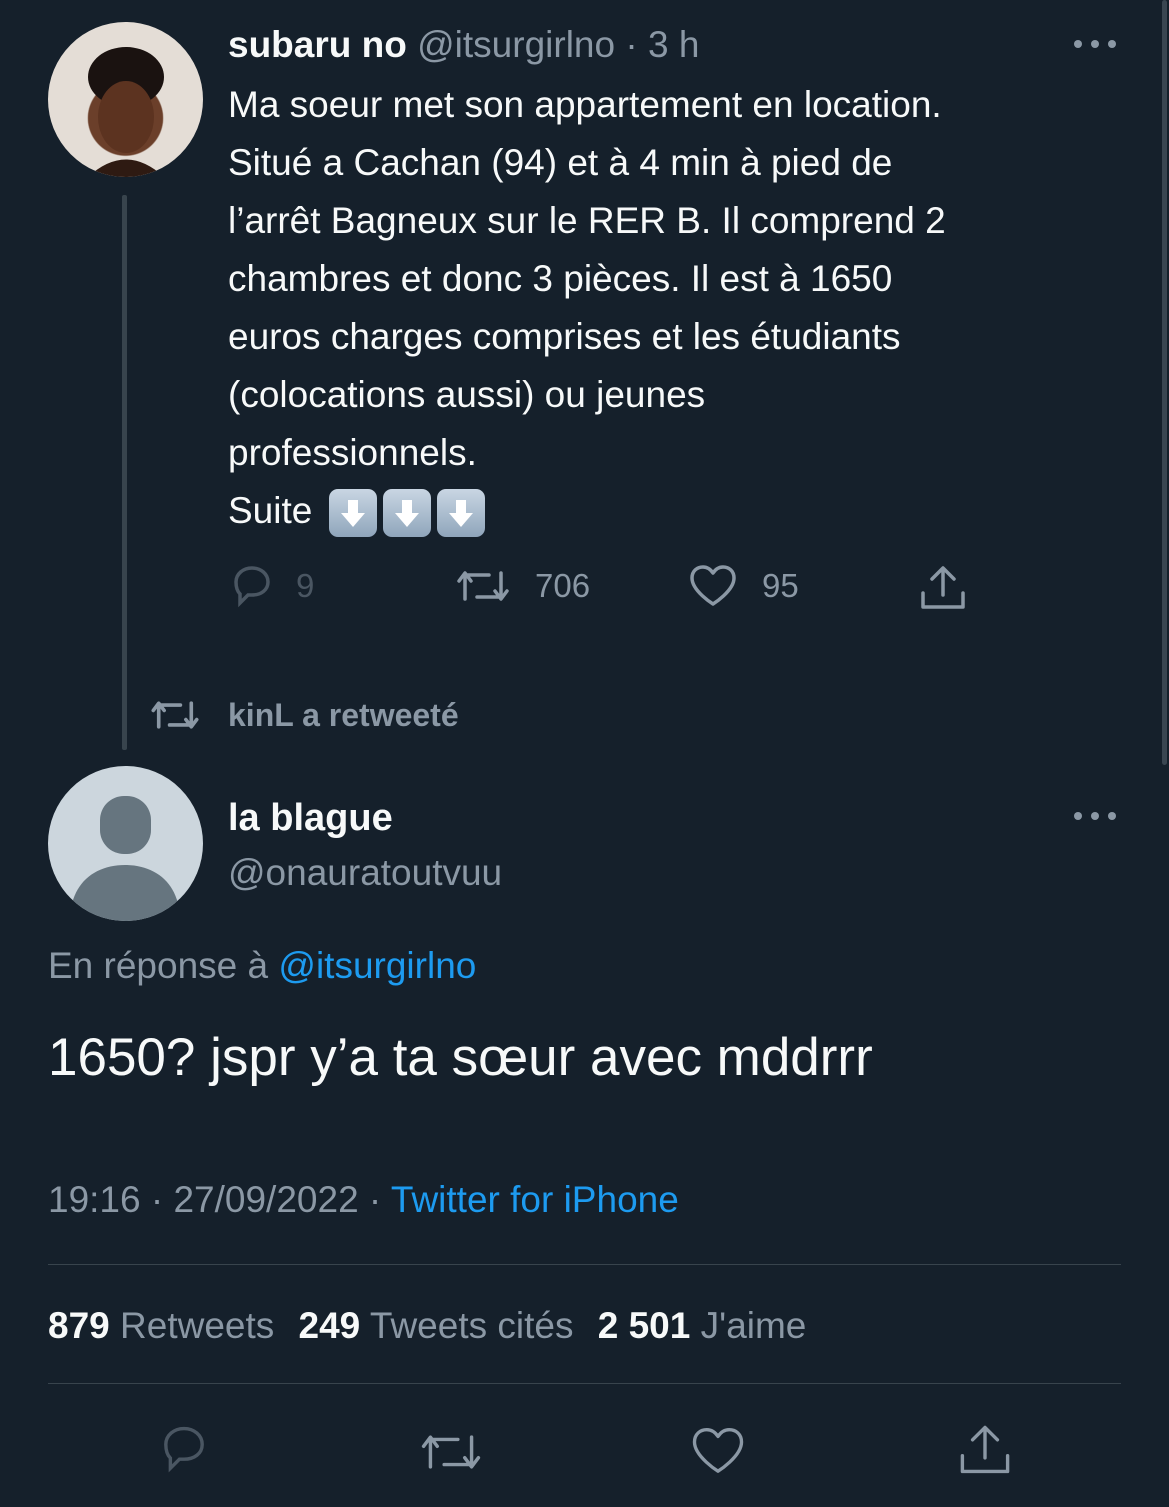 This screenshot has height=1507, width=1169. I want to click on display-name: subaru no, so click(317, 44).